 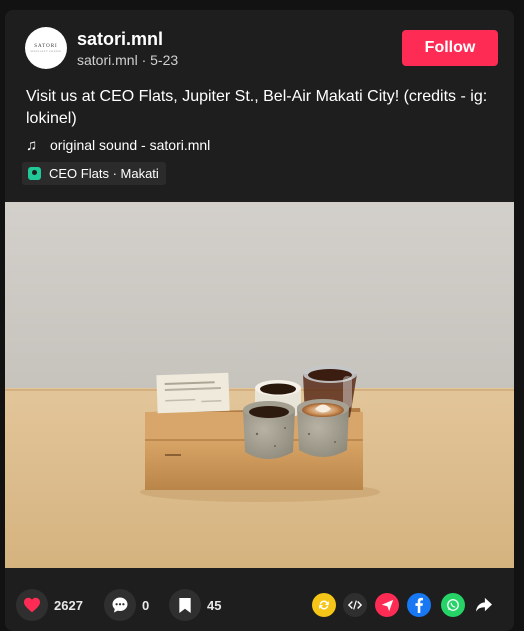 I want to click on paper-plane-glyph, so click(x=387, y=605).